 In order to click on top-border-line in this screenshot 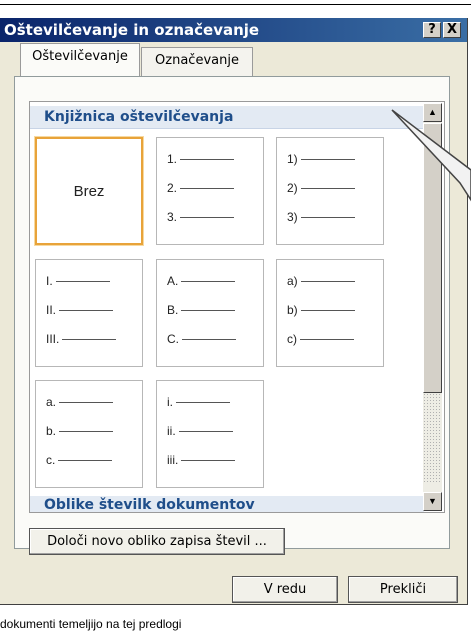, I will do `click(235, 4)`.